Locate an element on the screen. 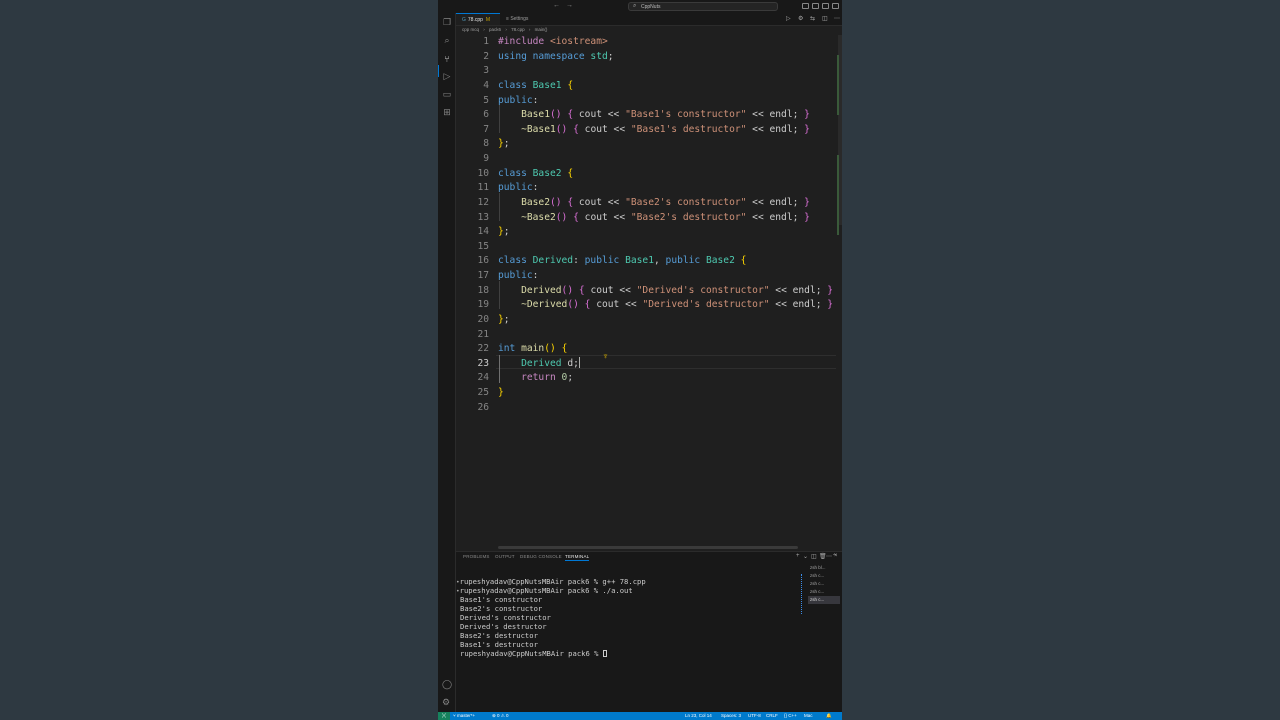 This screenshot has width=1280, height=720. tab-terminal: TERMINAL is located at coordinates (577, 557).